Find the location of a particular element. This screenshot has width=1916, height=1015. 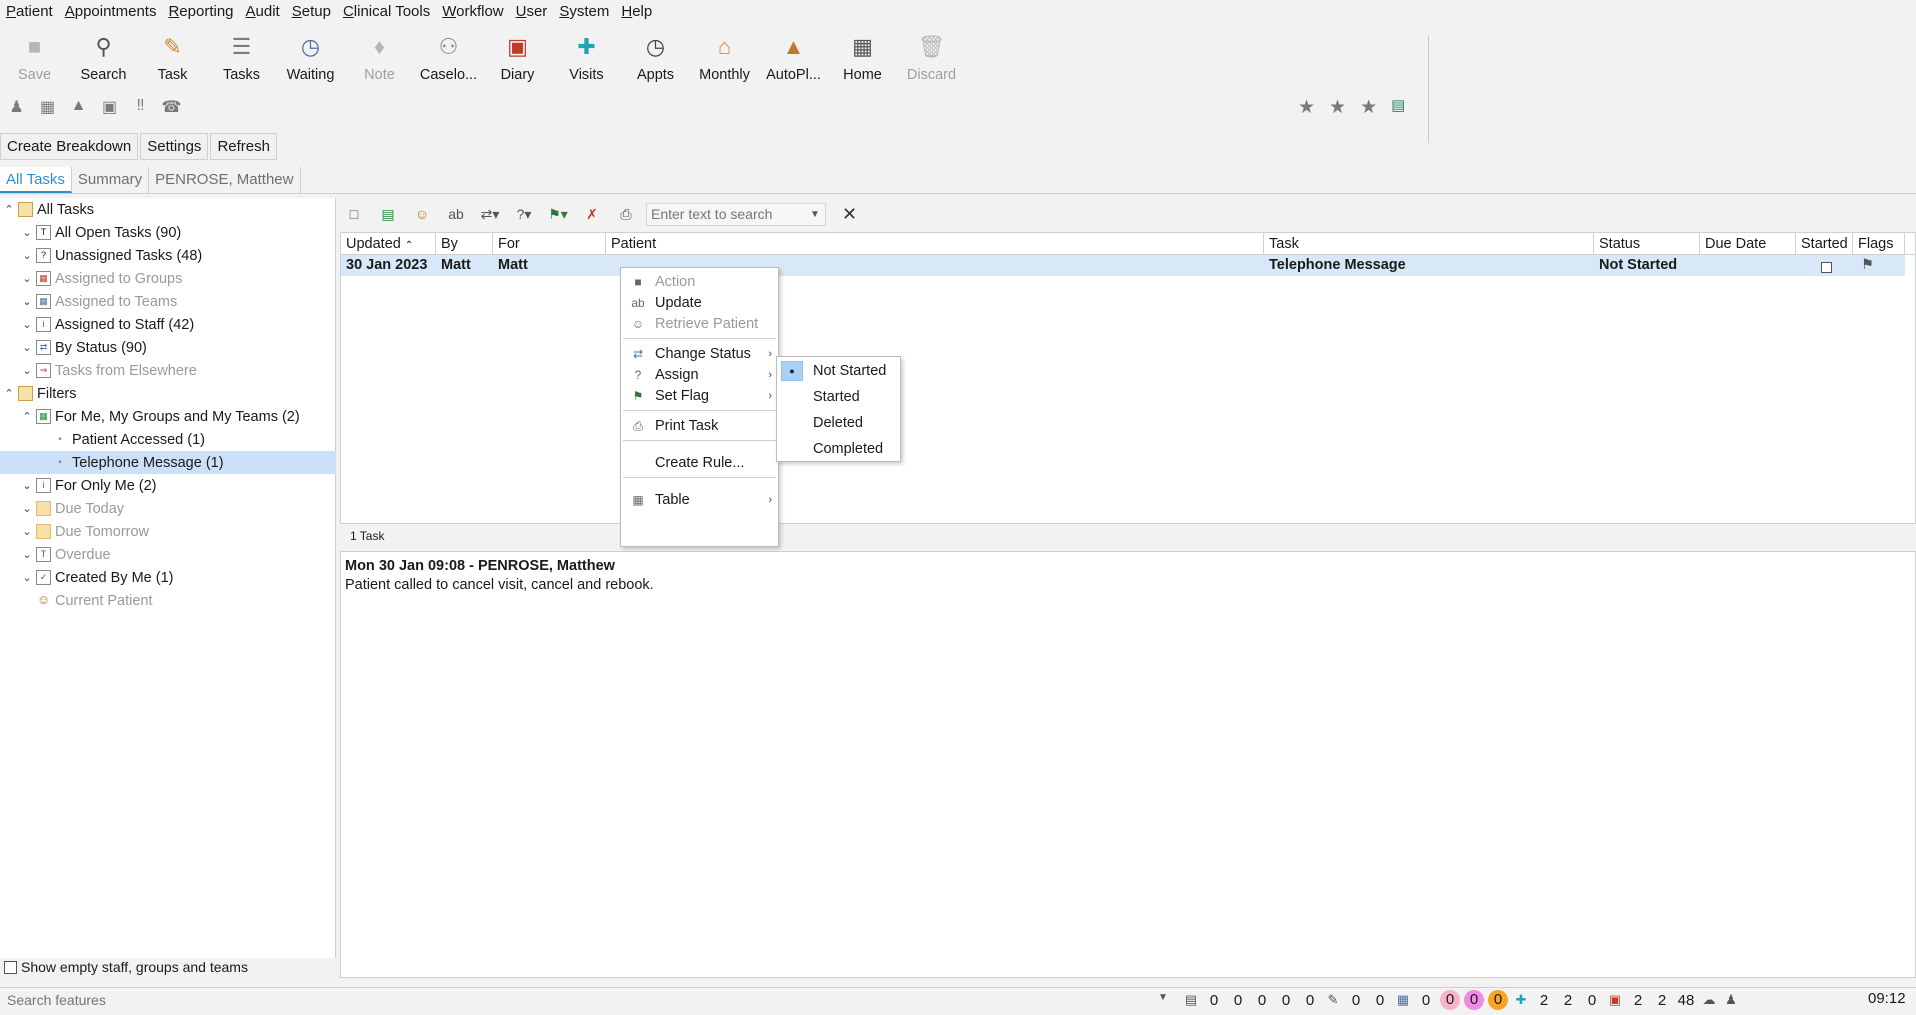

menu-item-action: ■ Action is located at coordinates (699, 282).